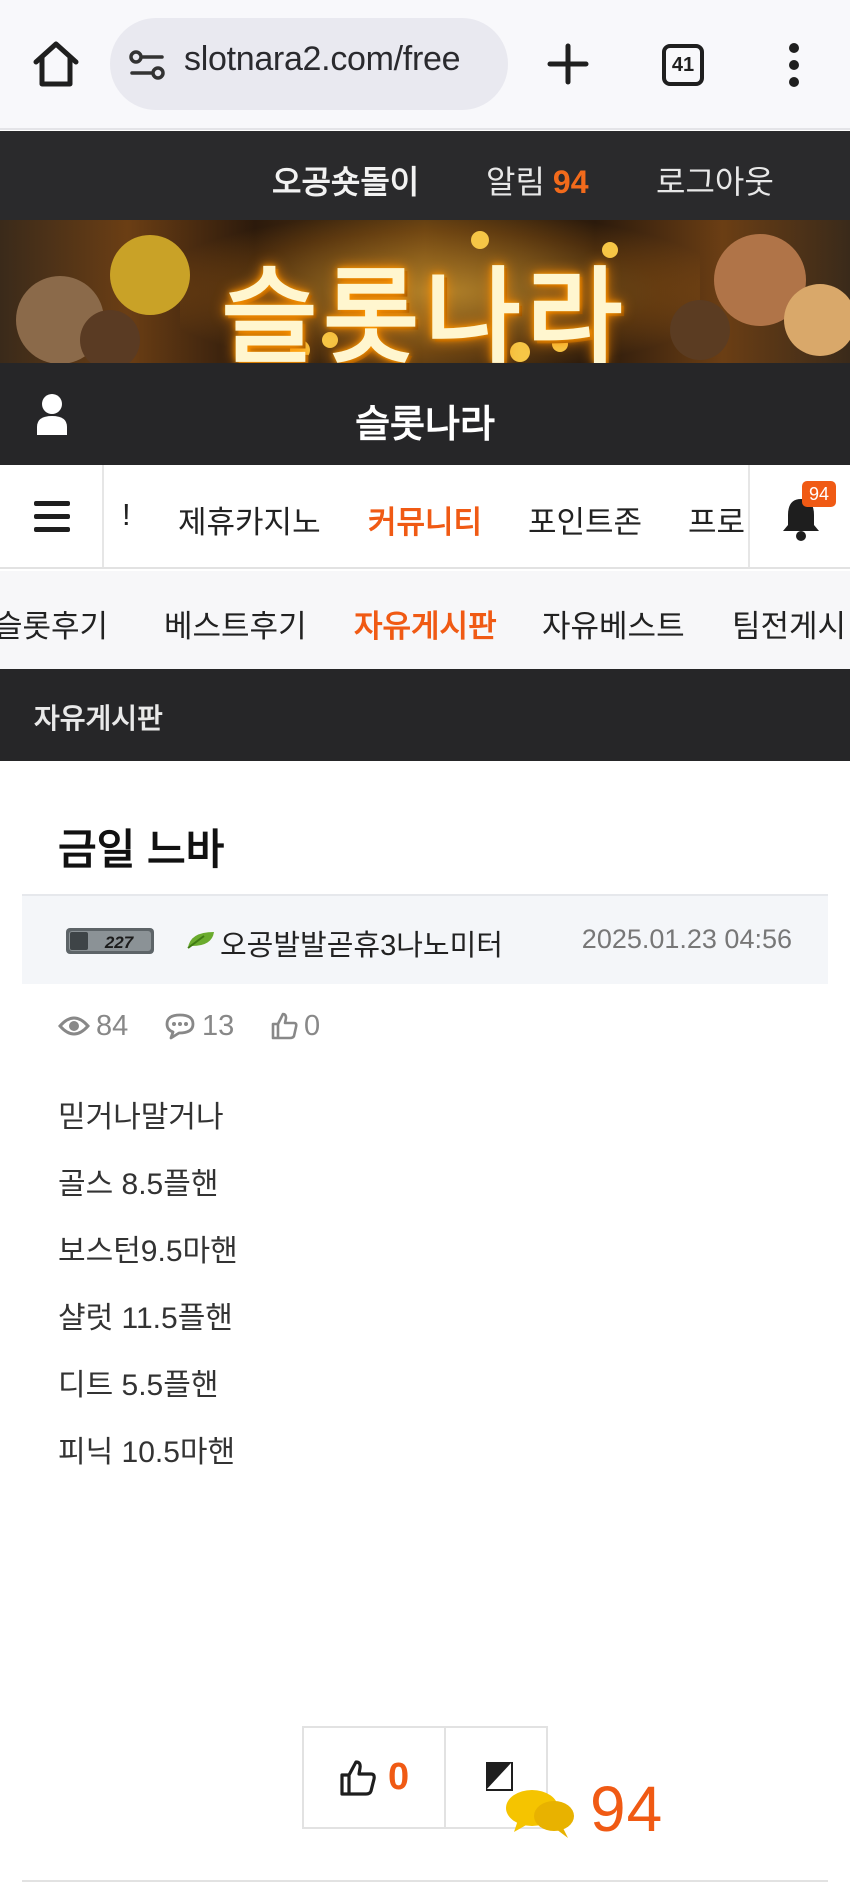 This screenshot has height=1898, width=850. I want to click on site-title: 슬롯나라, so click(425, 420).